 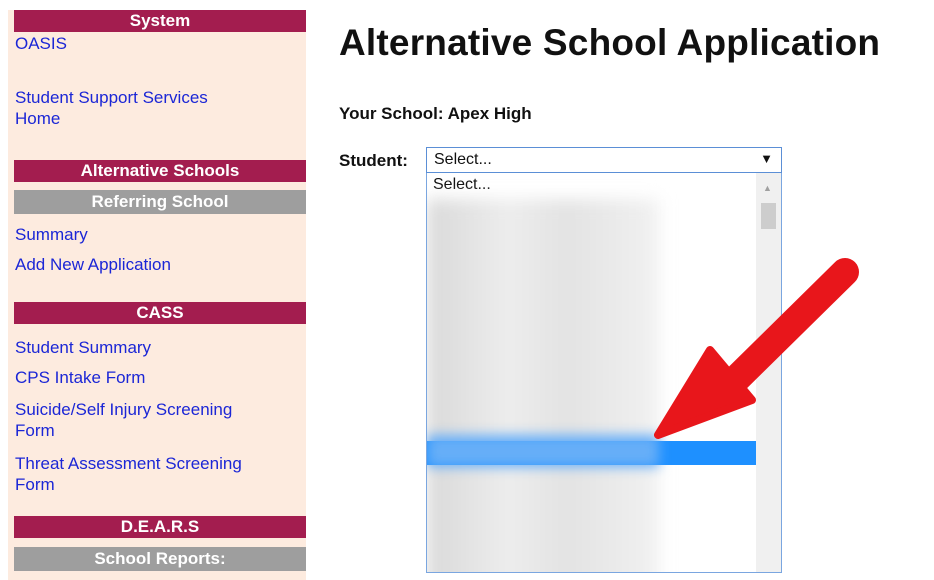 What do you see at coordinates (128, 474) in the screenshot?
I see `sidebar-link-threat-assessment-form: Threat Assessment Screening Form` at bounding box center [128, 474].